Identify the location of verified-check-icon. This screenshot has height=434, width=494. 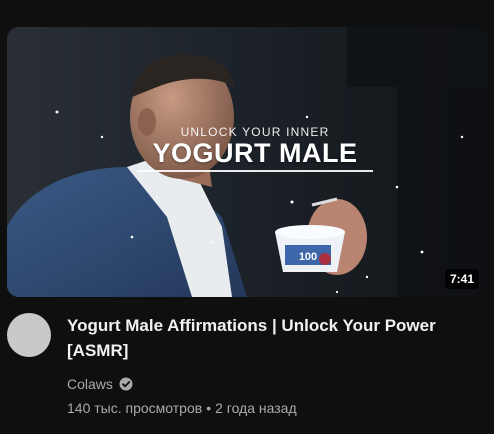
(126, 384).